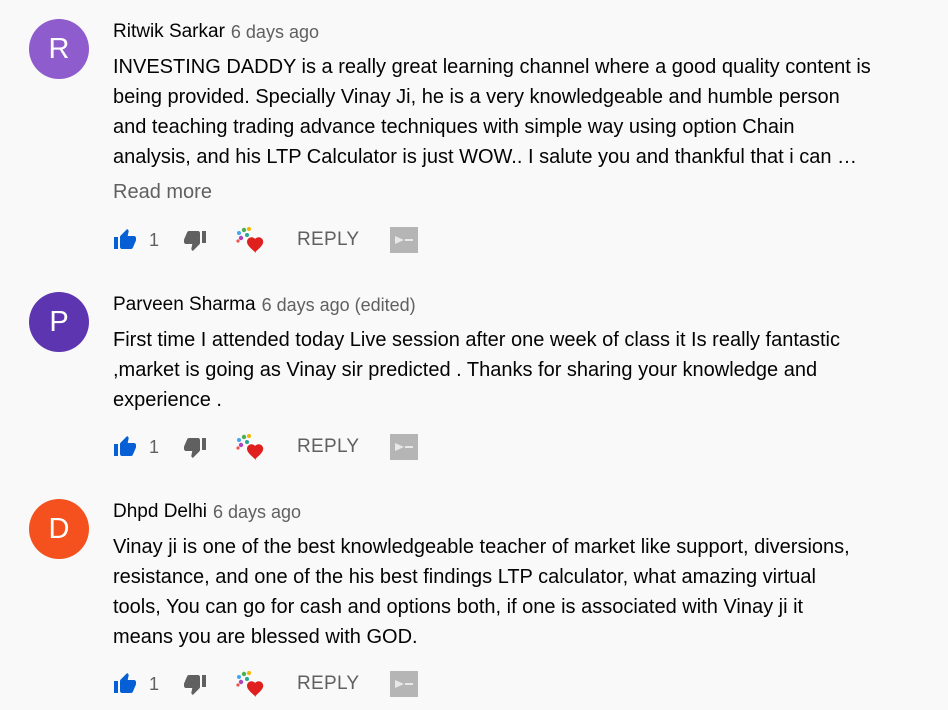 The height and width of the screenshot is (710, 948). What do you see at coordinates (59, 529) in the screenshot?
I see `avatar: D` at bounding box center [59, 529].